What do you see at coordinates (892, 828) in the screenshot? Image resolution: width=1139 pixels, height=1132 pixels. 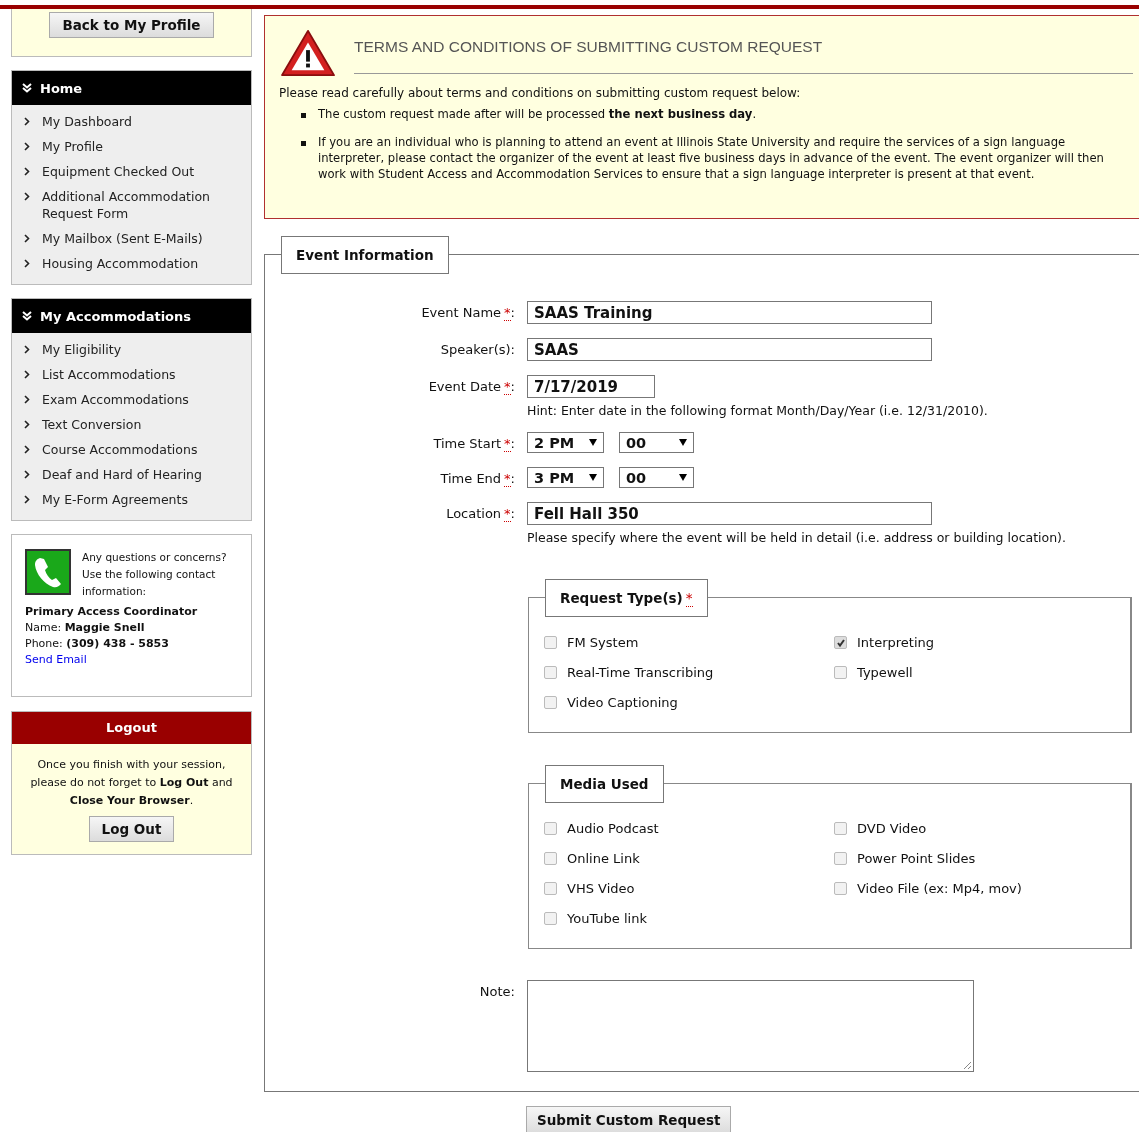 I see `checkbox-label: DVD Video` at bounding box center [892, 828].